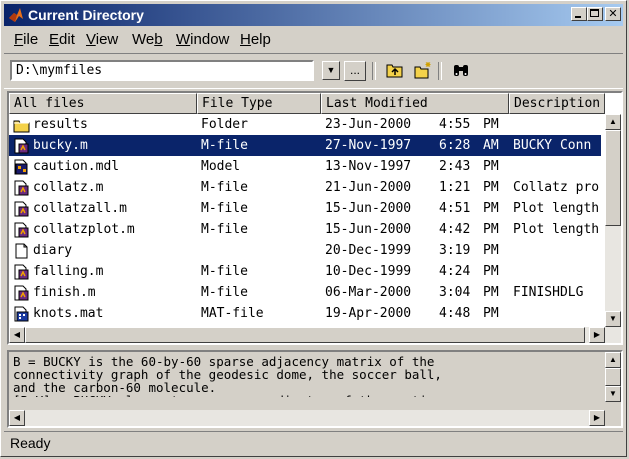 The width and height of the screenshot is (629, 459). Describe the element at coordinates (53, 250) in the screenshot. I see `file-name: diary` at that location.